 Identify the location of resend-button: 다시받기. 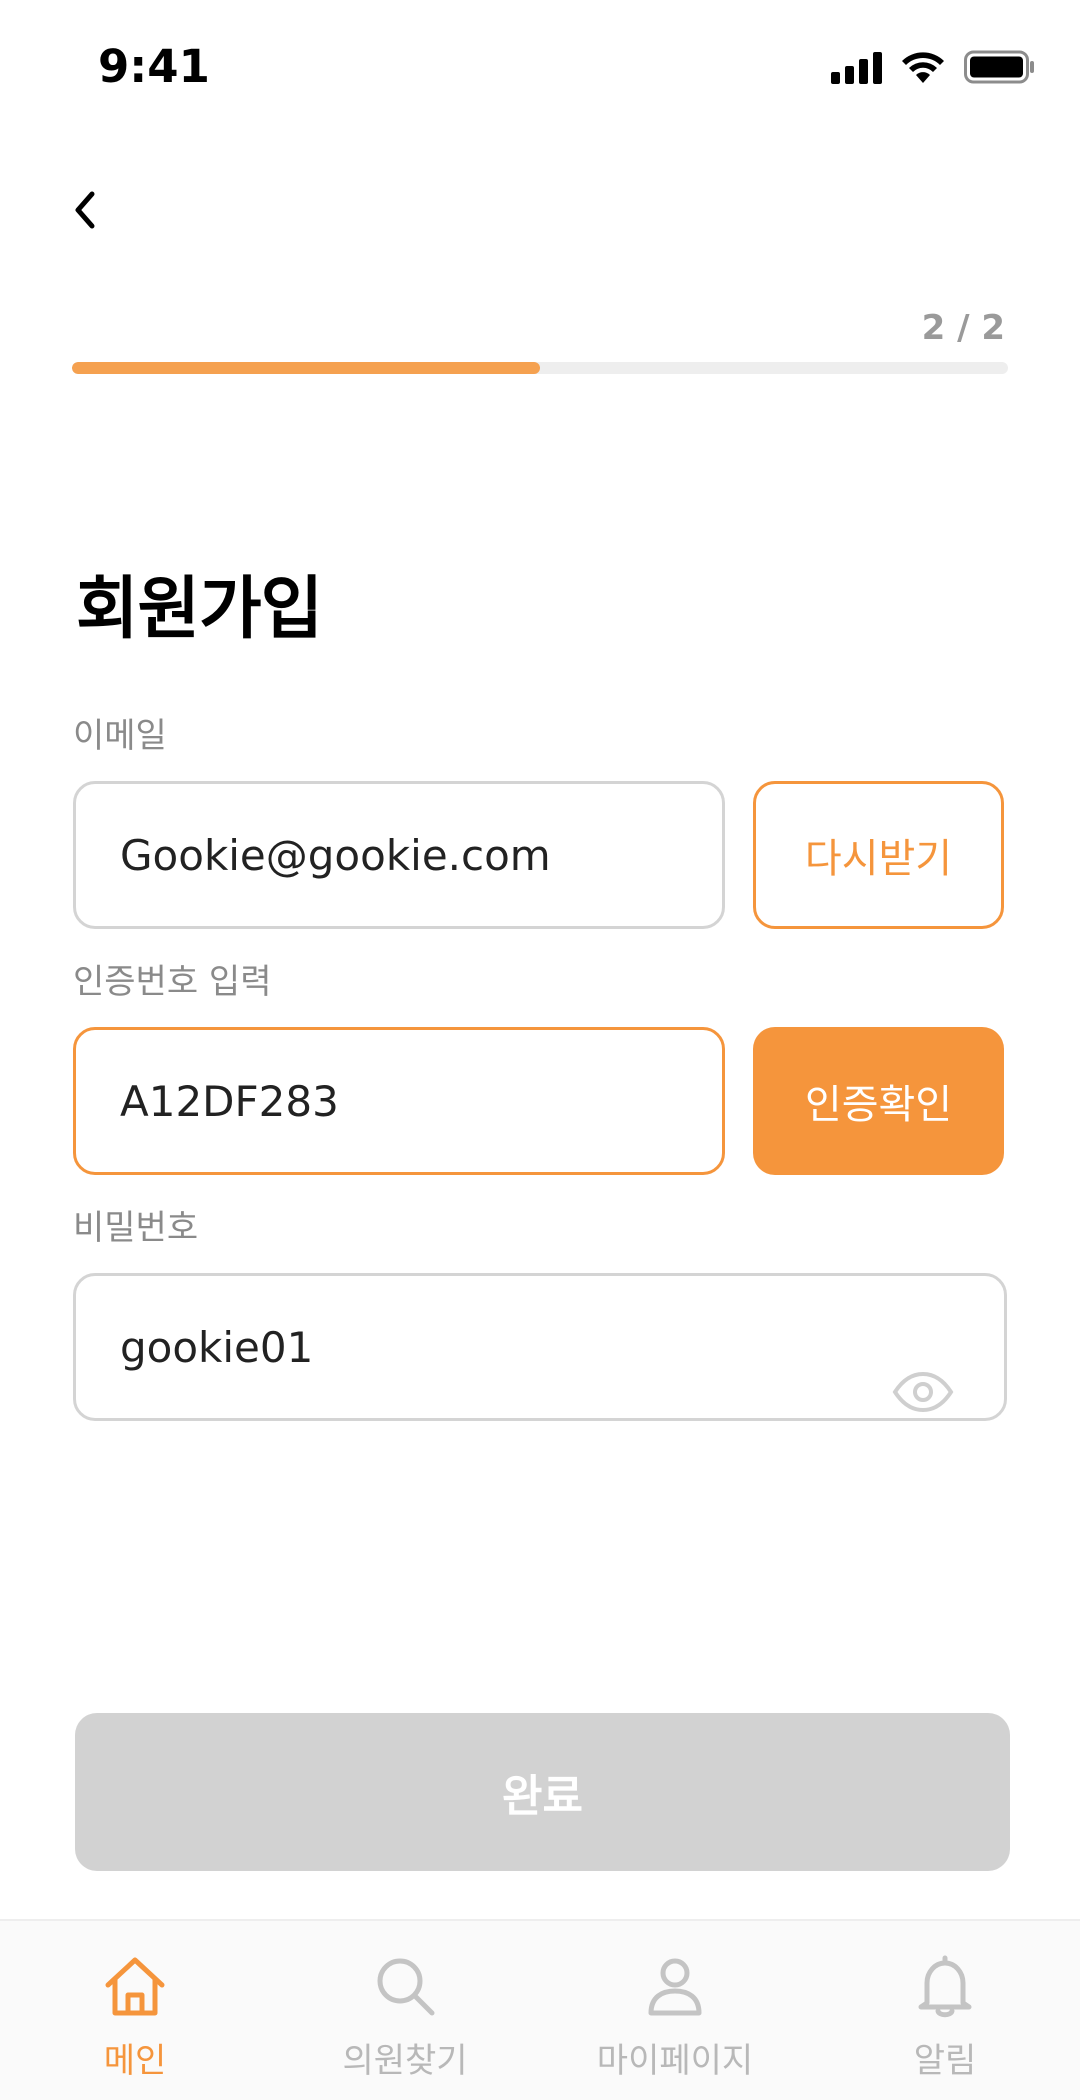
(878, 855).